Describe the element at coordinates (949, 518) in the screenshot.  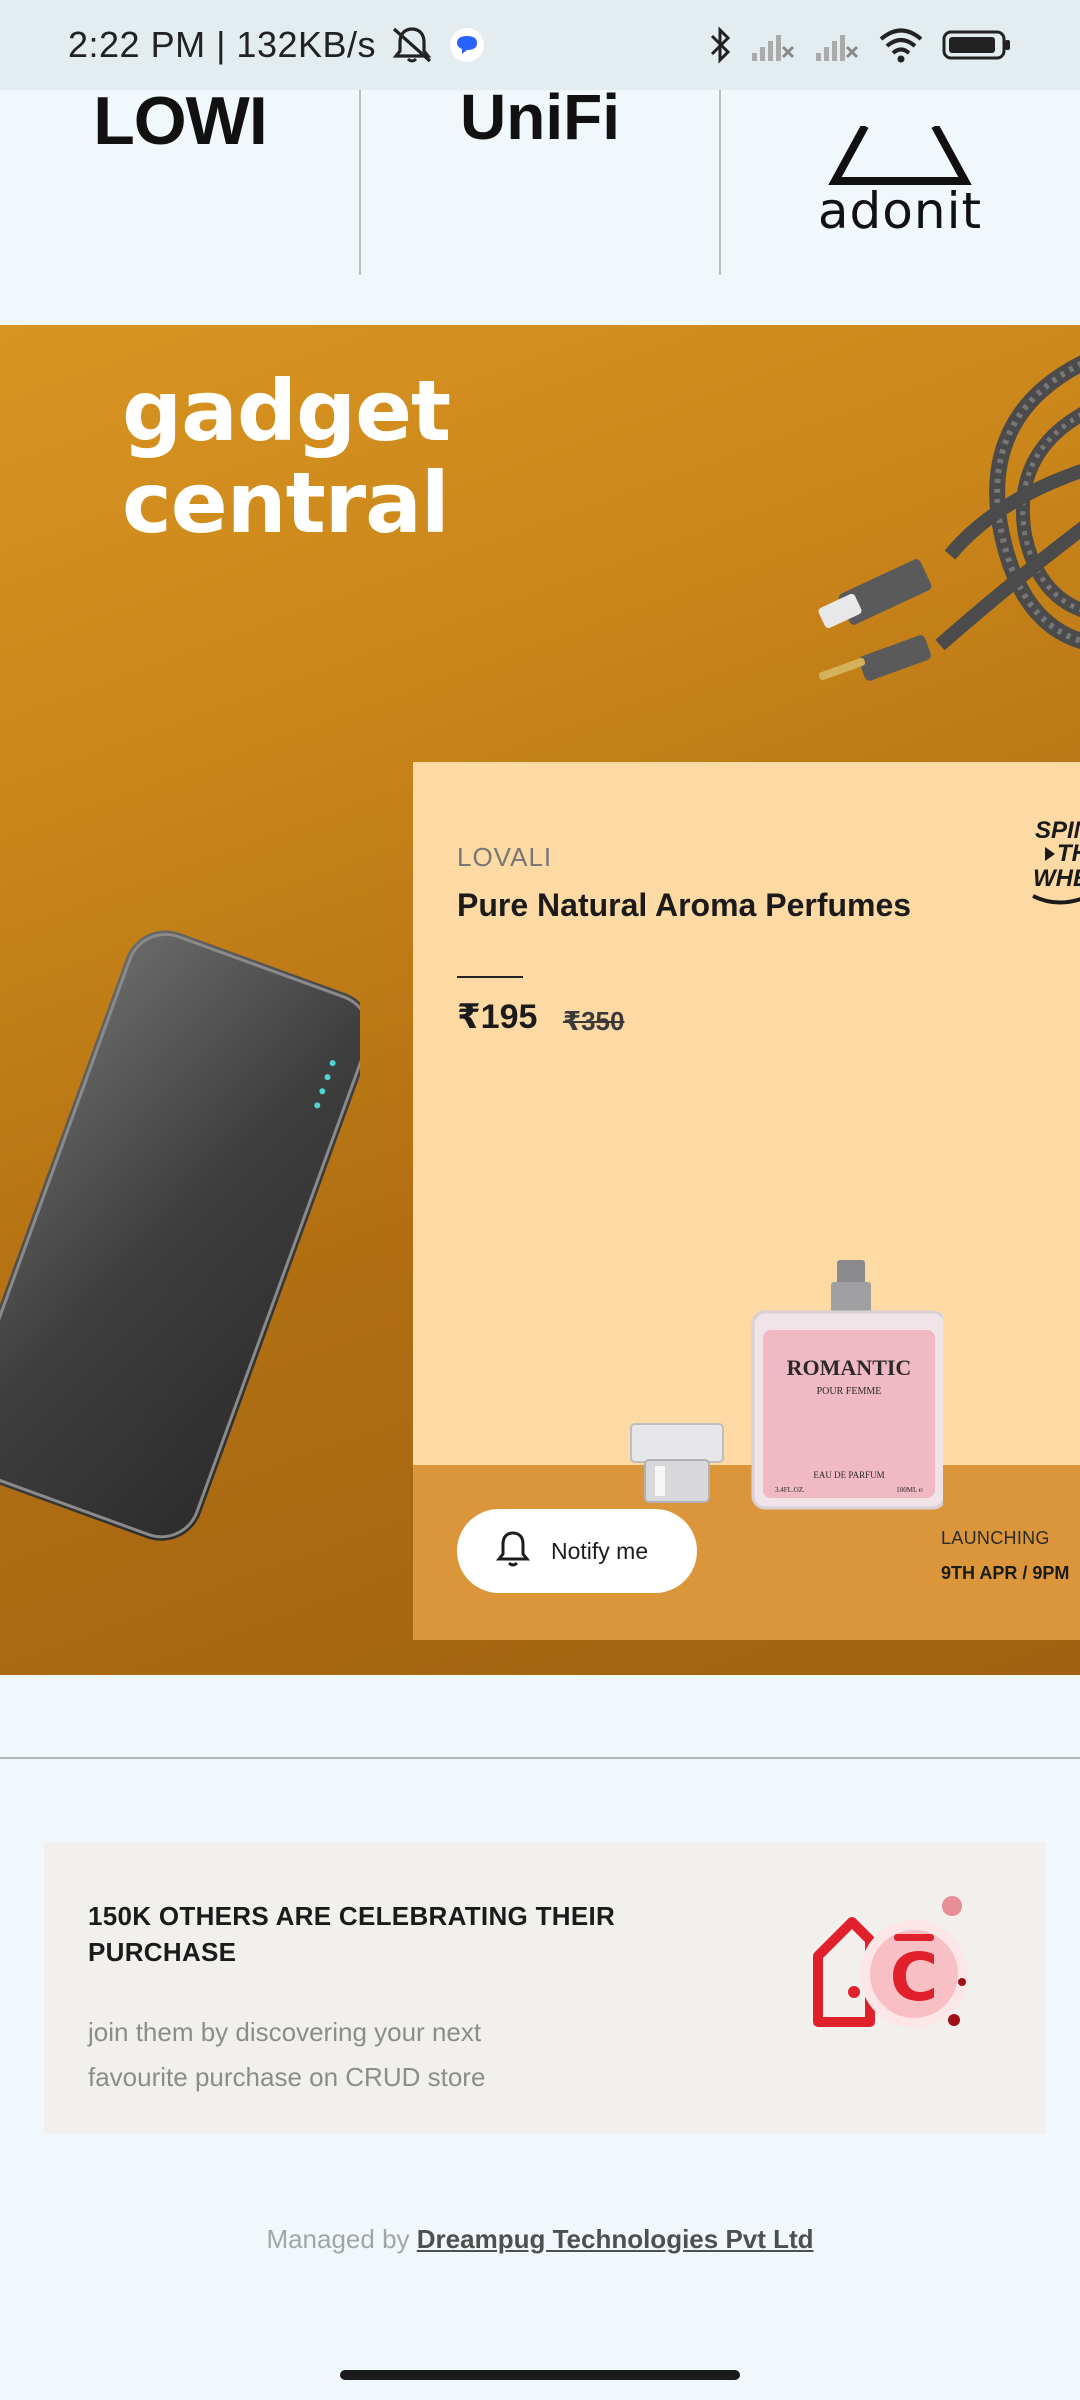
I see `cable-image` at that location.